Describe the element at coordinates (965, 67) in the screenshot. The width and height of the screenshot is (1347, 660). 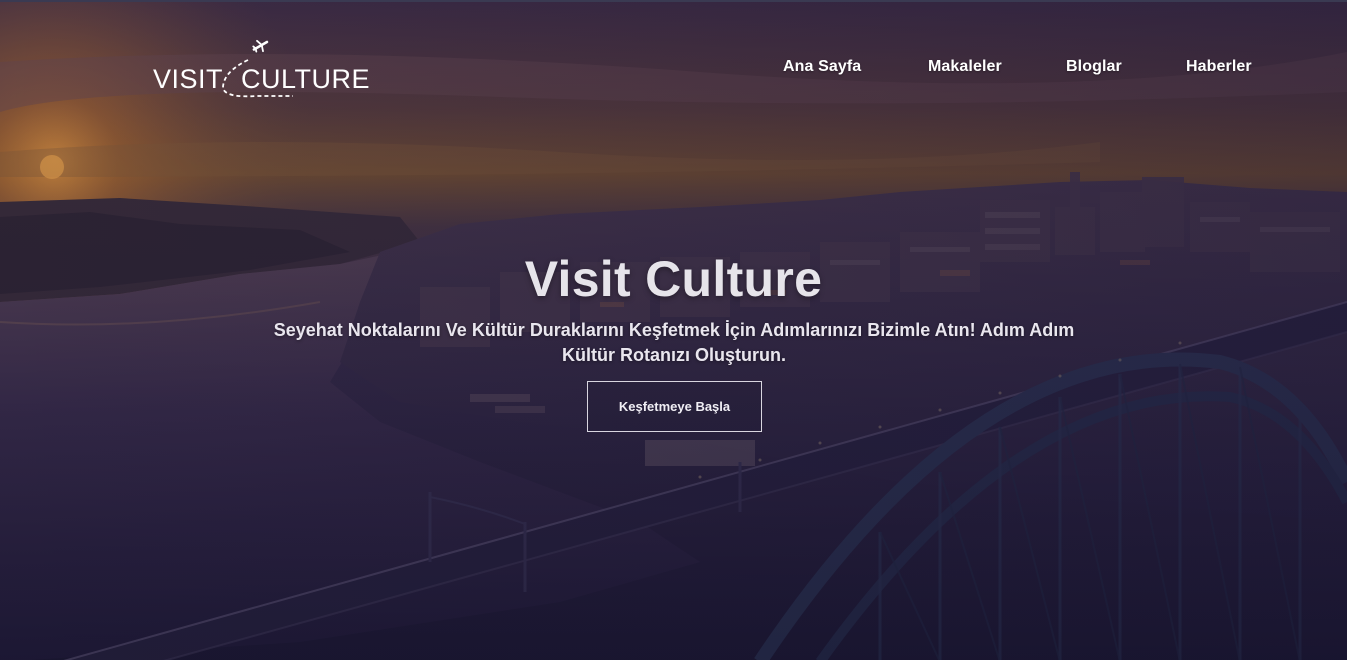
I see `nav-item-makaleler: Makaleler` at that location.